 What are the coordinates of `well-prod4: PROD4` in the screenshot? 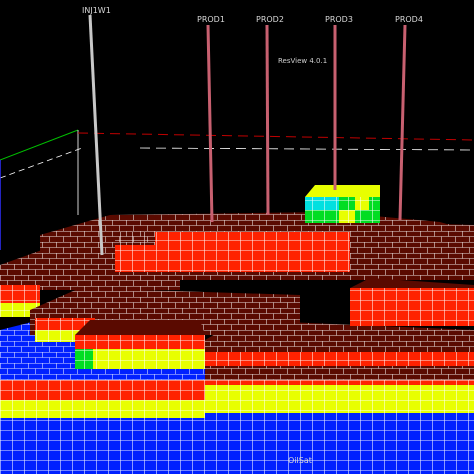 It's located at (409, 118).